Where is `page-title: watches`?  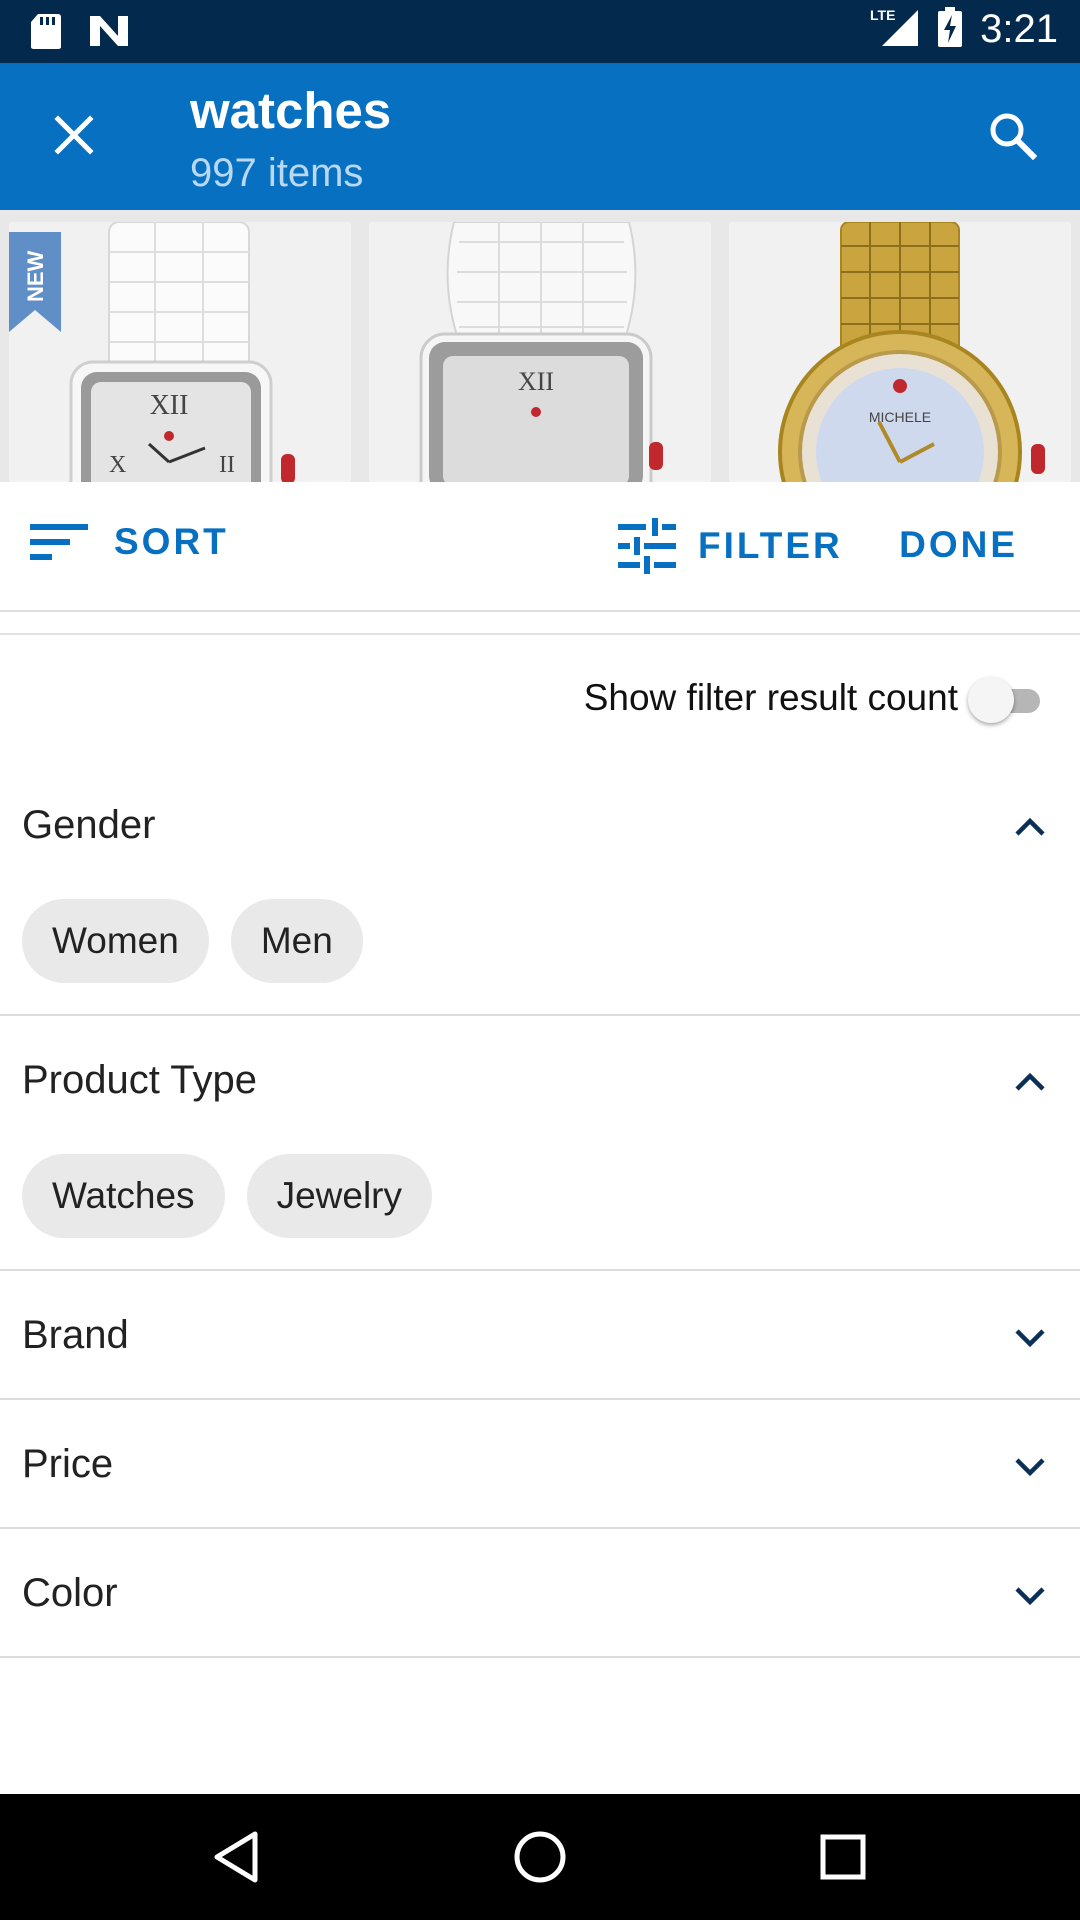 page-title: watches is located at coordinates (291, 110).